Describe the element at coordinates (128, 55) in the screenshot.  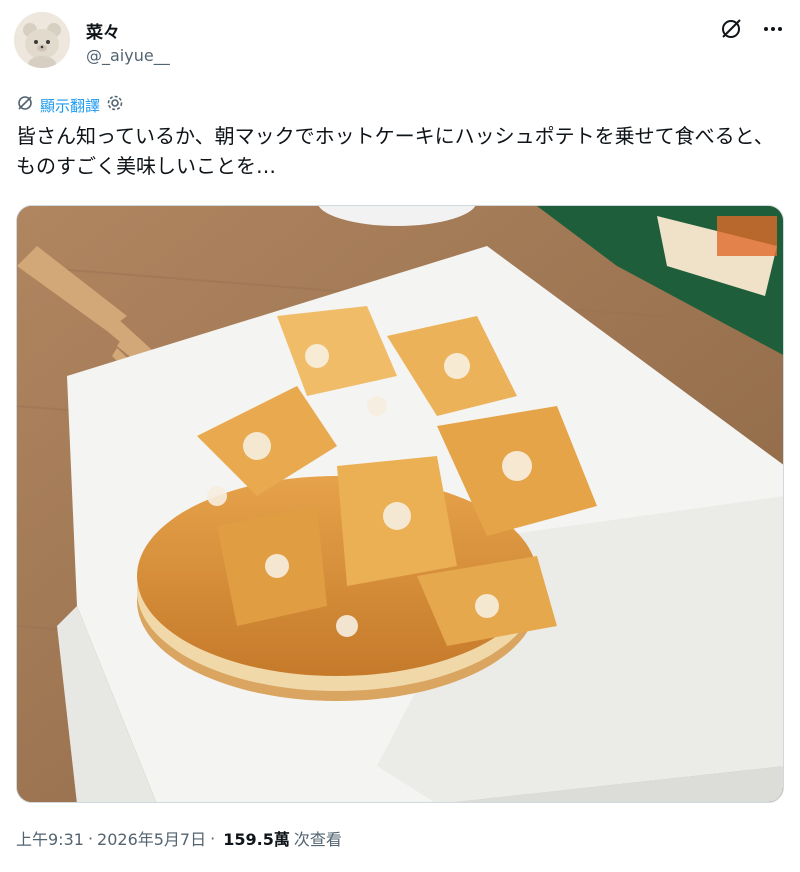
I see `author-handle: @_aiyue__` at that location.